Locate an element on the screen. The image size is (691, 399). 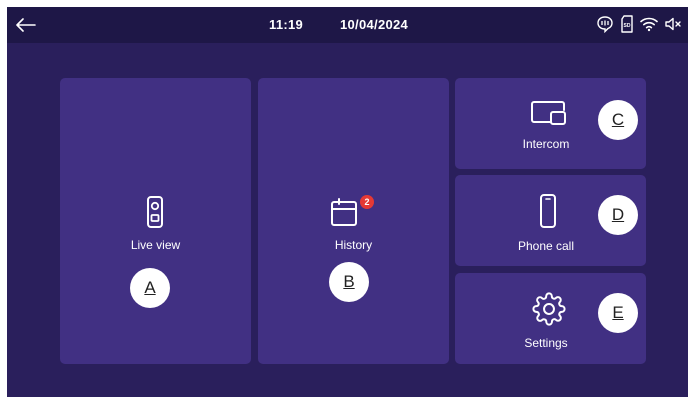
tile-intercom: Intercom C is located at coordinates (550, 123).